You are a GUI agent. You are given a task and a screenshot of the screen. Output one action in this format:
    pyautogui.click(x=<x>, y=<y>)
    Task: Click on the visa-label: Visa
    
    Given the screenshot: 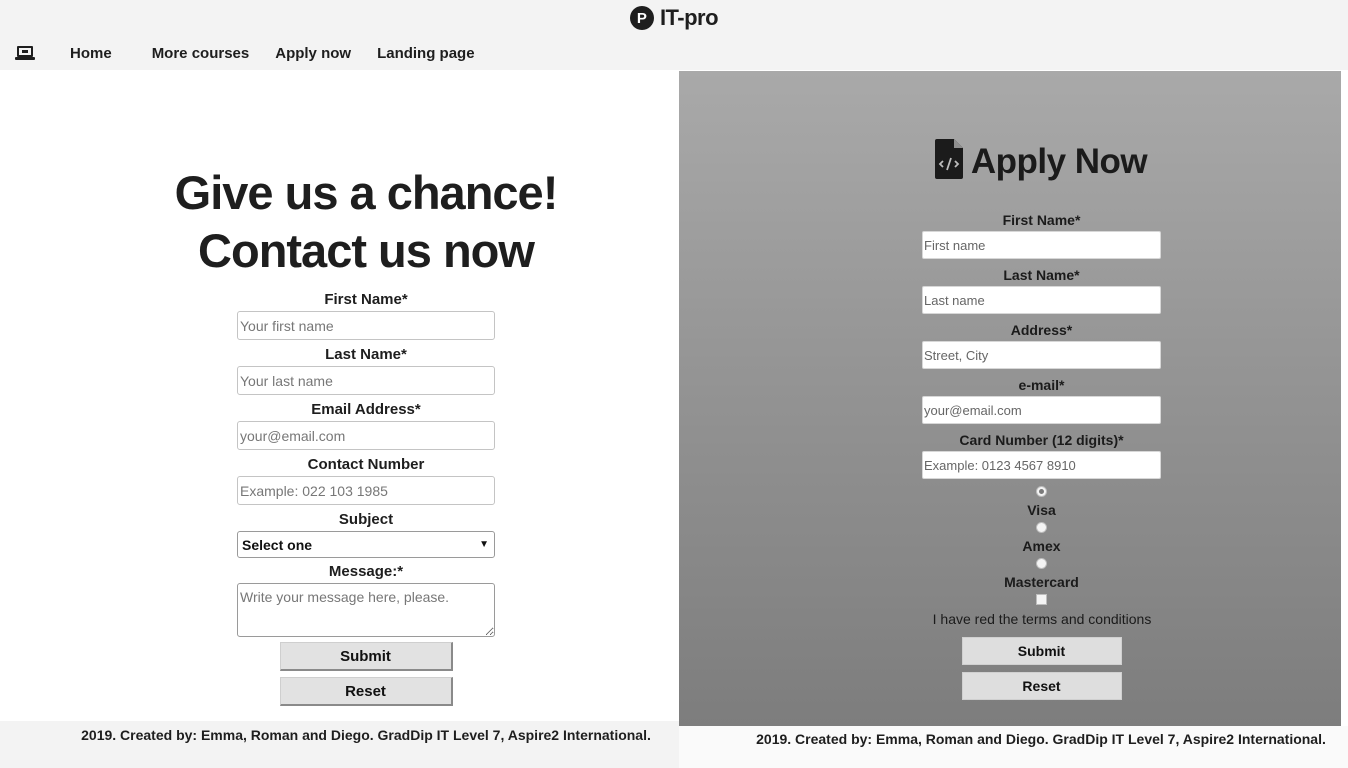 What is the action you would take?
    pyautogui.click(x=1041, y=510)
    